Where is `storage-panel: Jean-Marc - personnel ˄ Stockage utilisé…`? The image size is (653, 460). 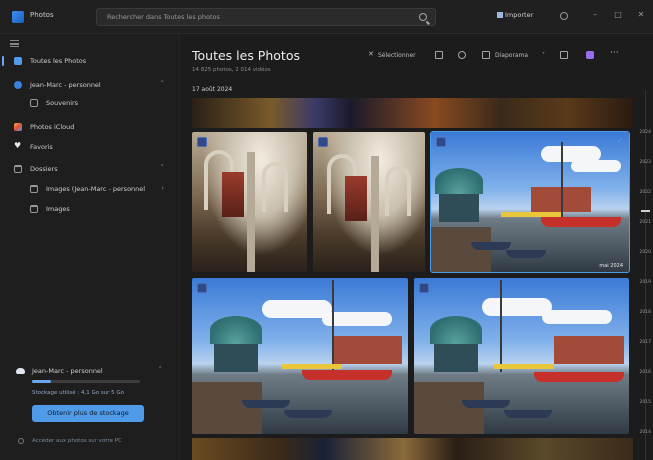 storage-panel: Jean-Marc - personnel ˄ Stockage utilisé… is located at coordinates (90, 410).